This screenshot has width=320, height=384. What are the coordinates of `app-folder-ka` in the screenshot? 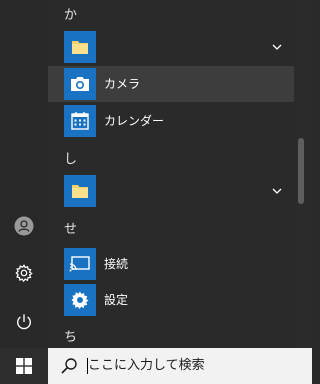 It's located at (171, 47).